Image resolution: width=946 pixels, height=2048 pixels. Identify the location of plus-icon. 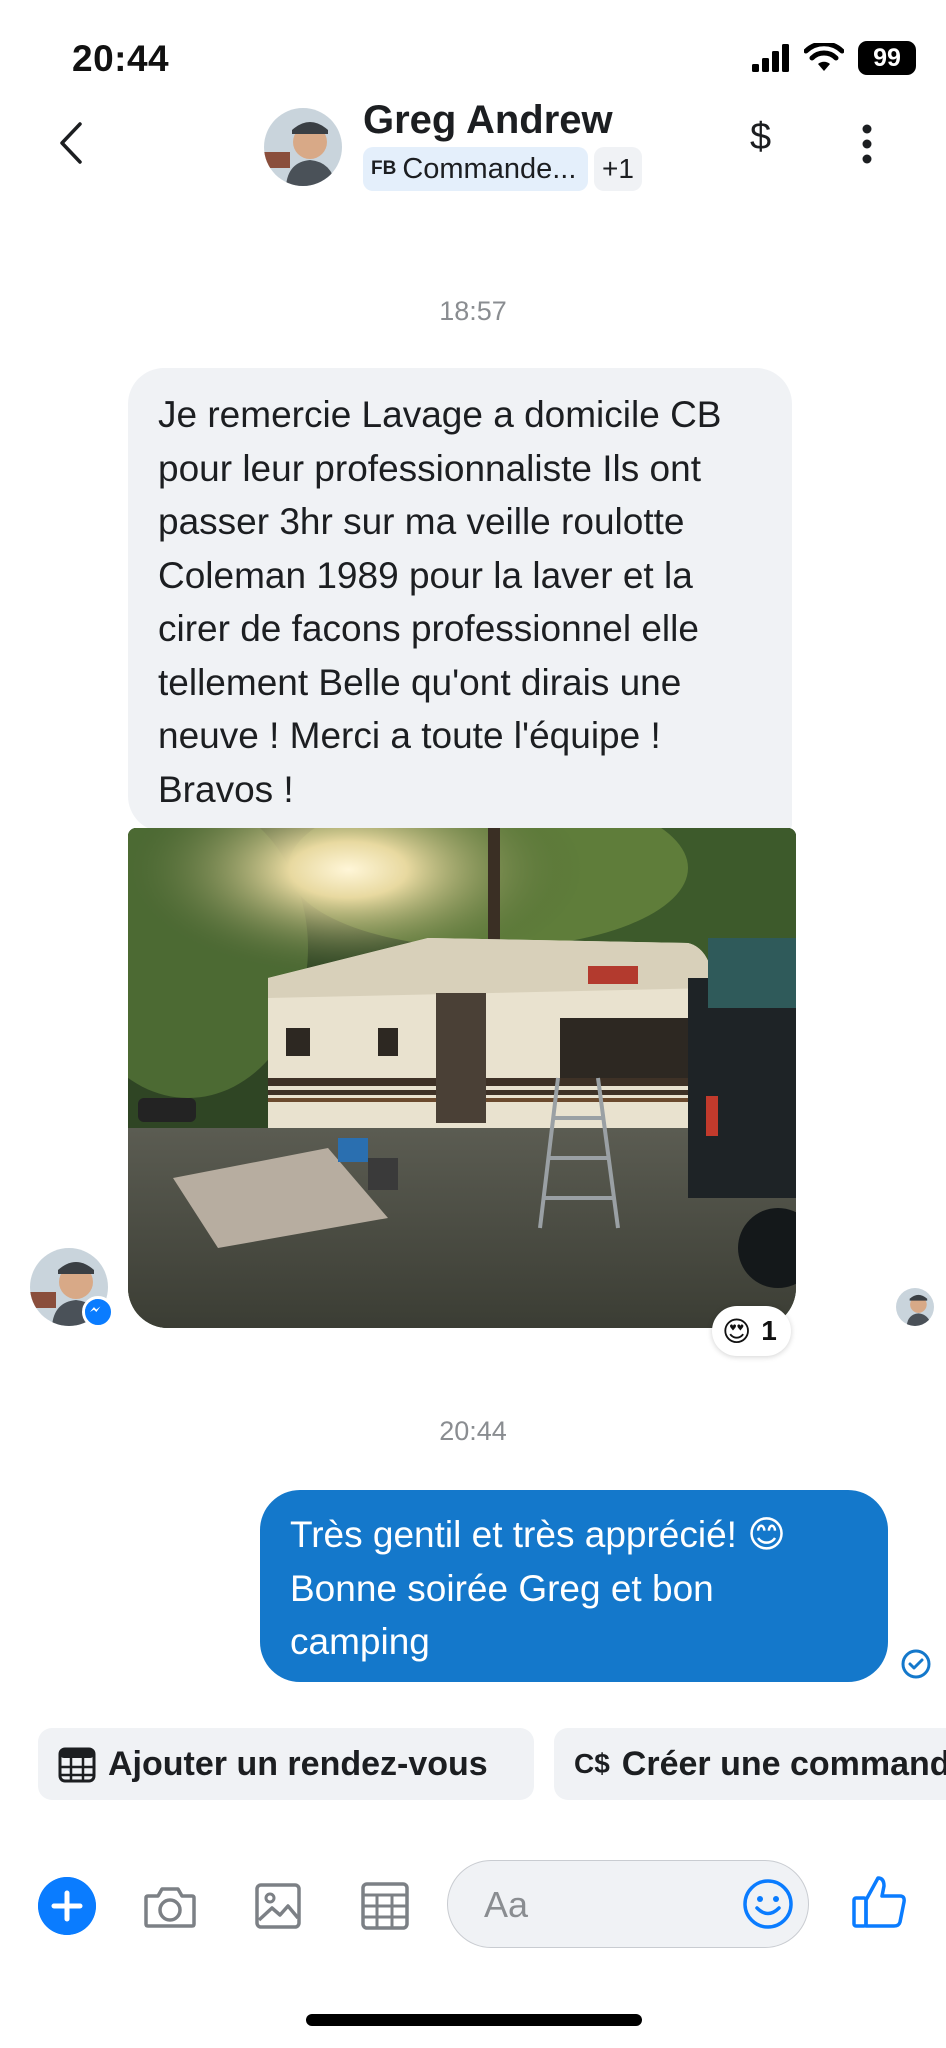
(67, 1906).